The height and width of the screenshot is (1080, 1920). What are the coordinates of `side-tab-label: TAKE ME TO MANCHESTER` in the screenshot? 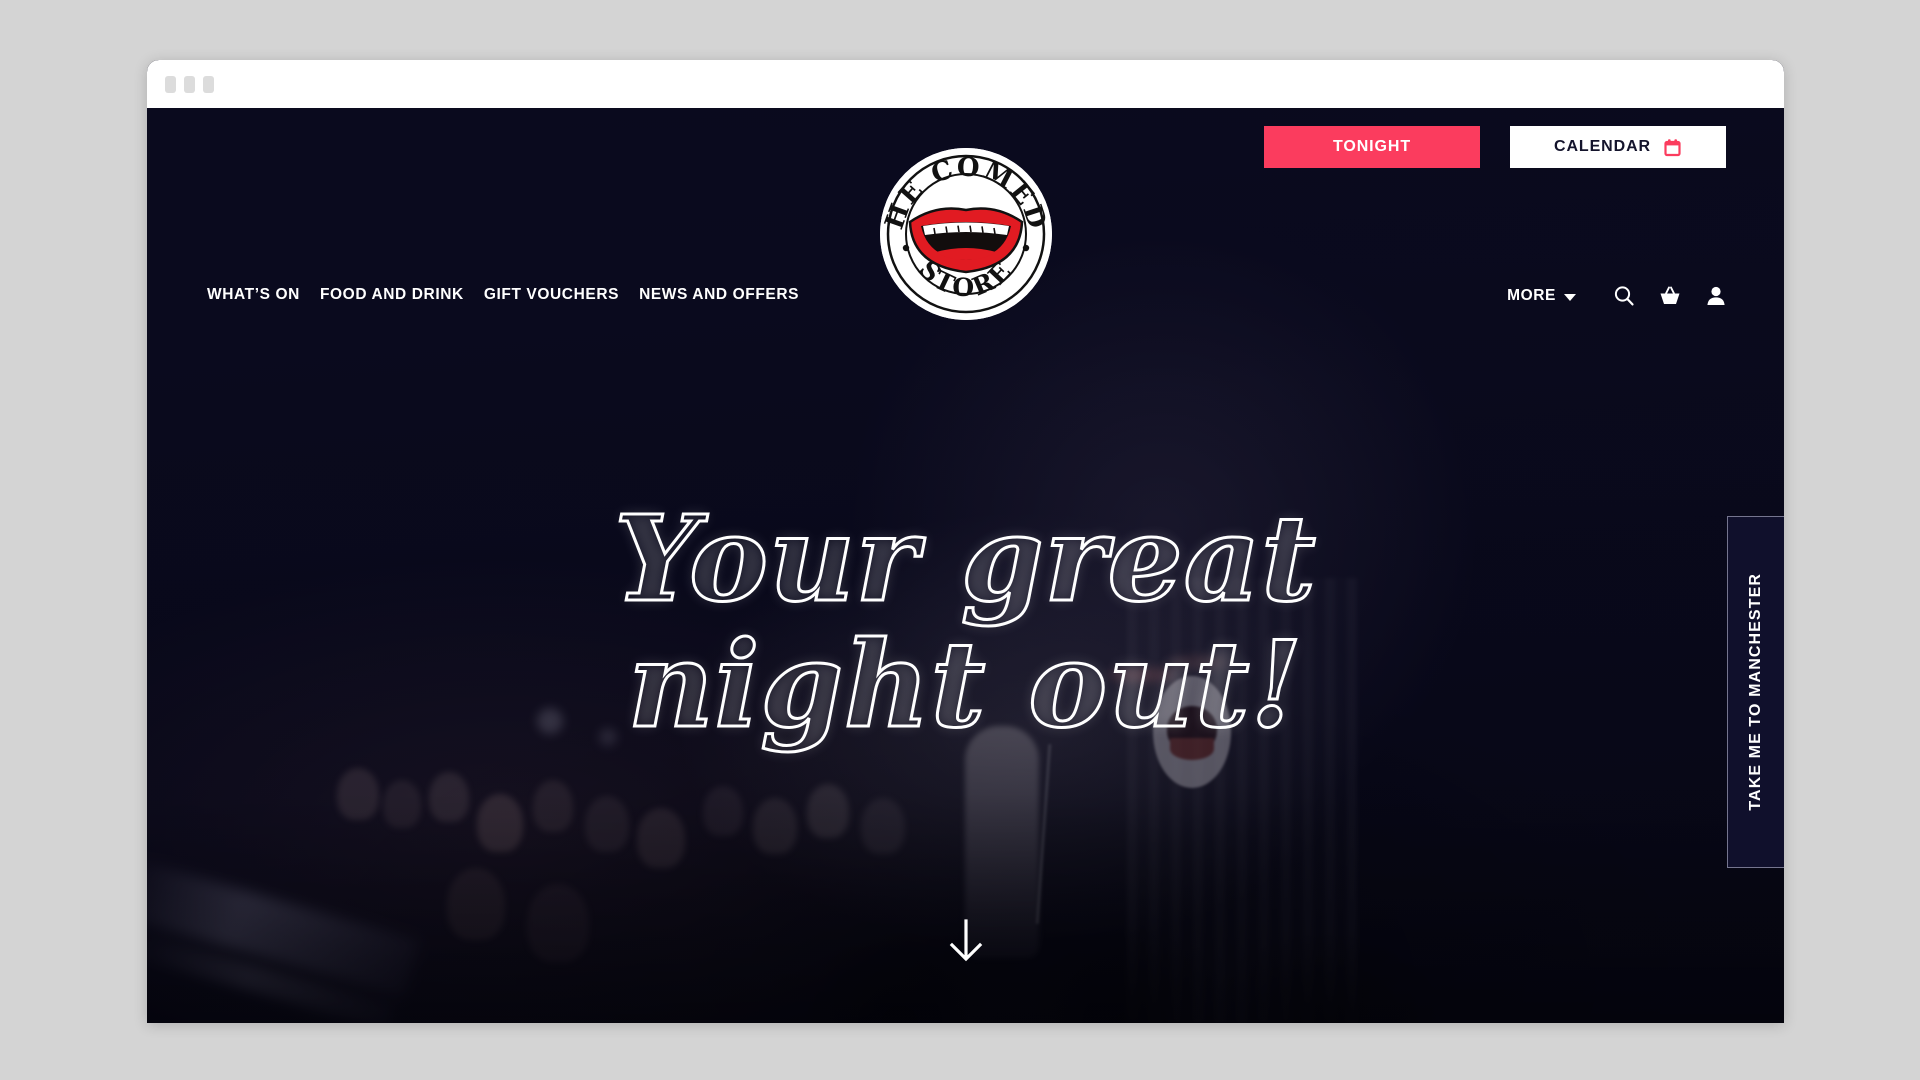 It's located at (1755, 692).